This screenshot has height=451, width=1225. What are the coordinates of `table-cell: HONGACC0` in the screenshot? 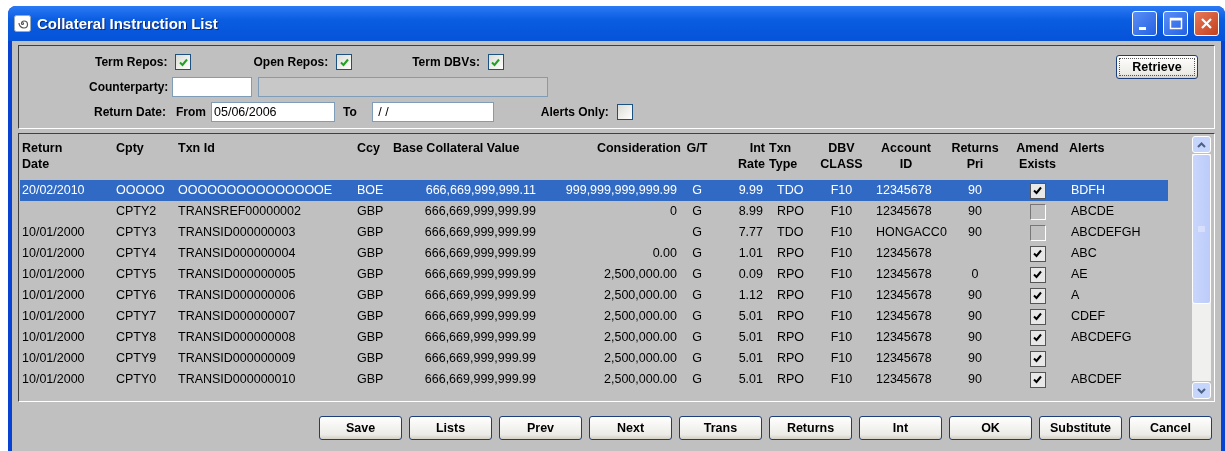 It's located at (911, 232).